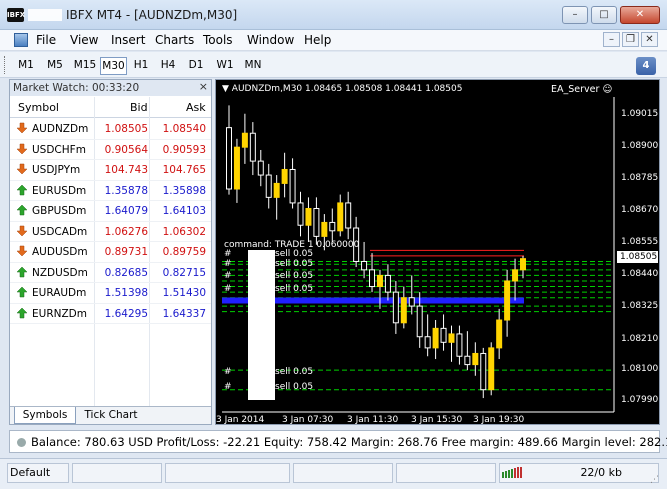  What do you see at coordinates (26, 66) in the screenshot?
I see `tf-m1: M1` at bounding box center [26, 66].